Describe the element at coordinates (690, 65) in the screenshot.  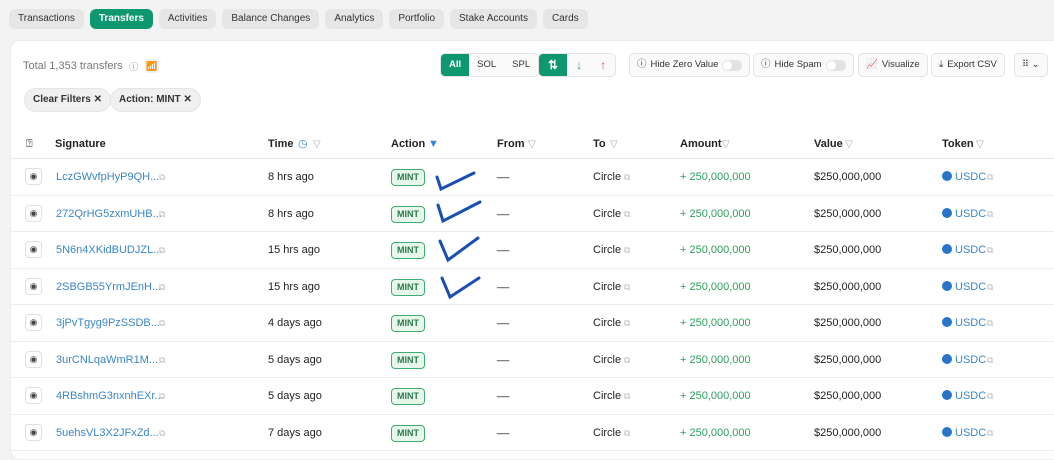
I see `hide-zero-value-toggle: ⓘ Hide Zero Value` at that location.